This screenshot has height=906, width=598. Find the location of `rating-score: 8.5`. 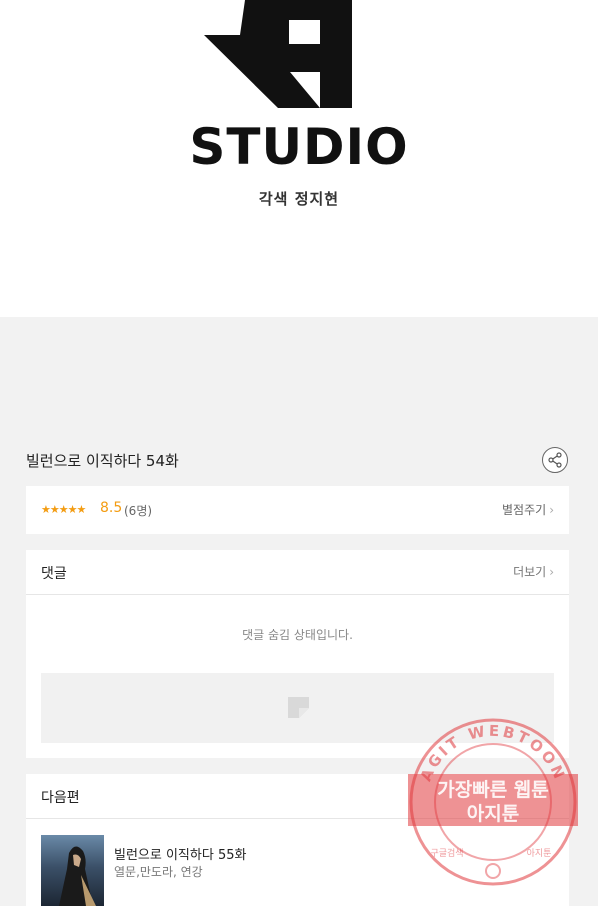

rating-score: 8.5 is located at coordinates (111, 508).